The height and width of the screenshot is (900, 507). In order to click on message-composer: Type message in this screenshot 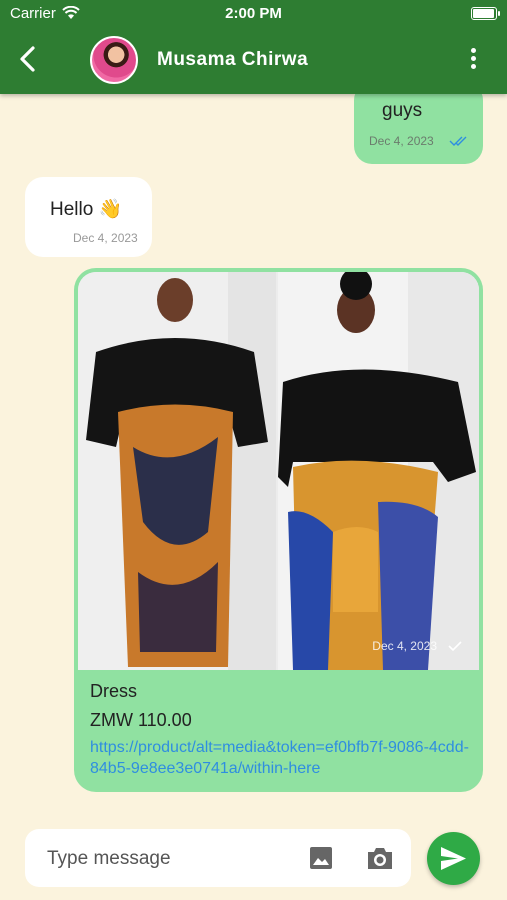, I will do `click(218, 858)`.